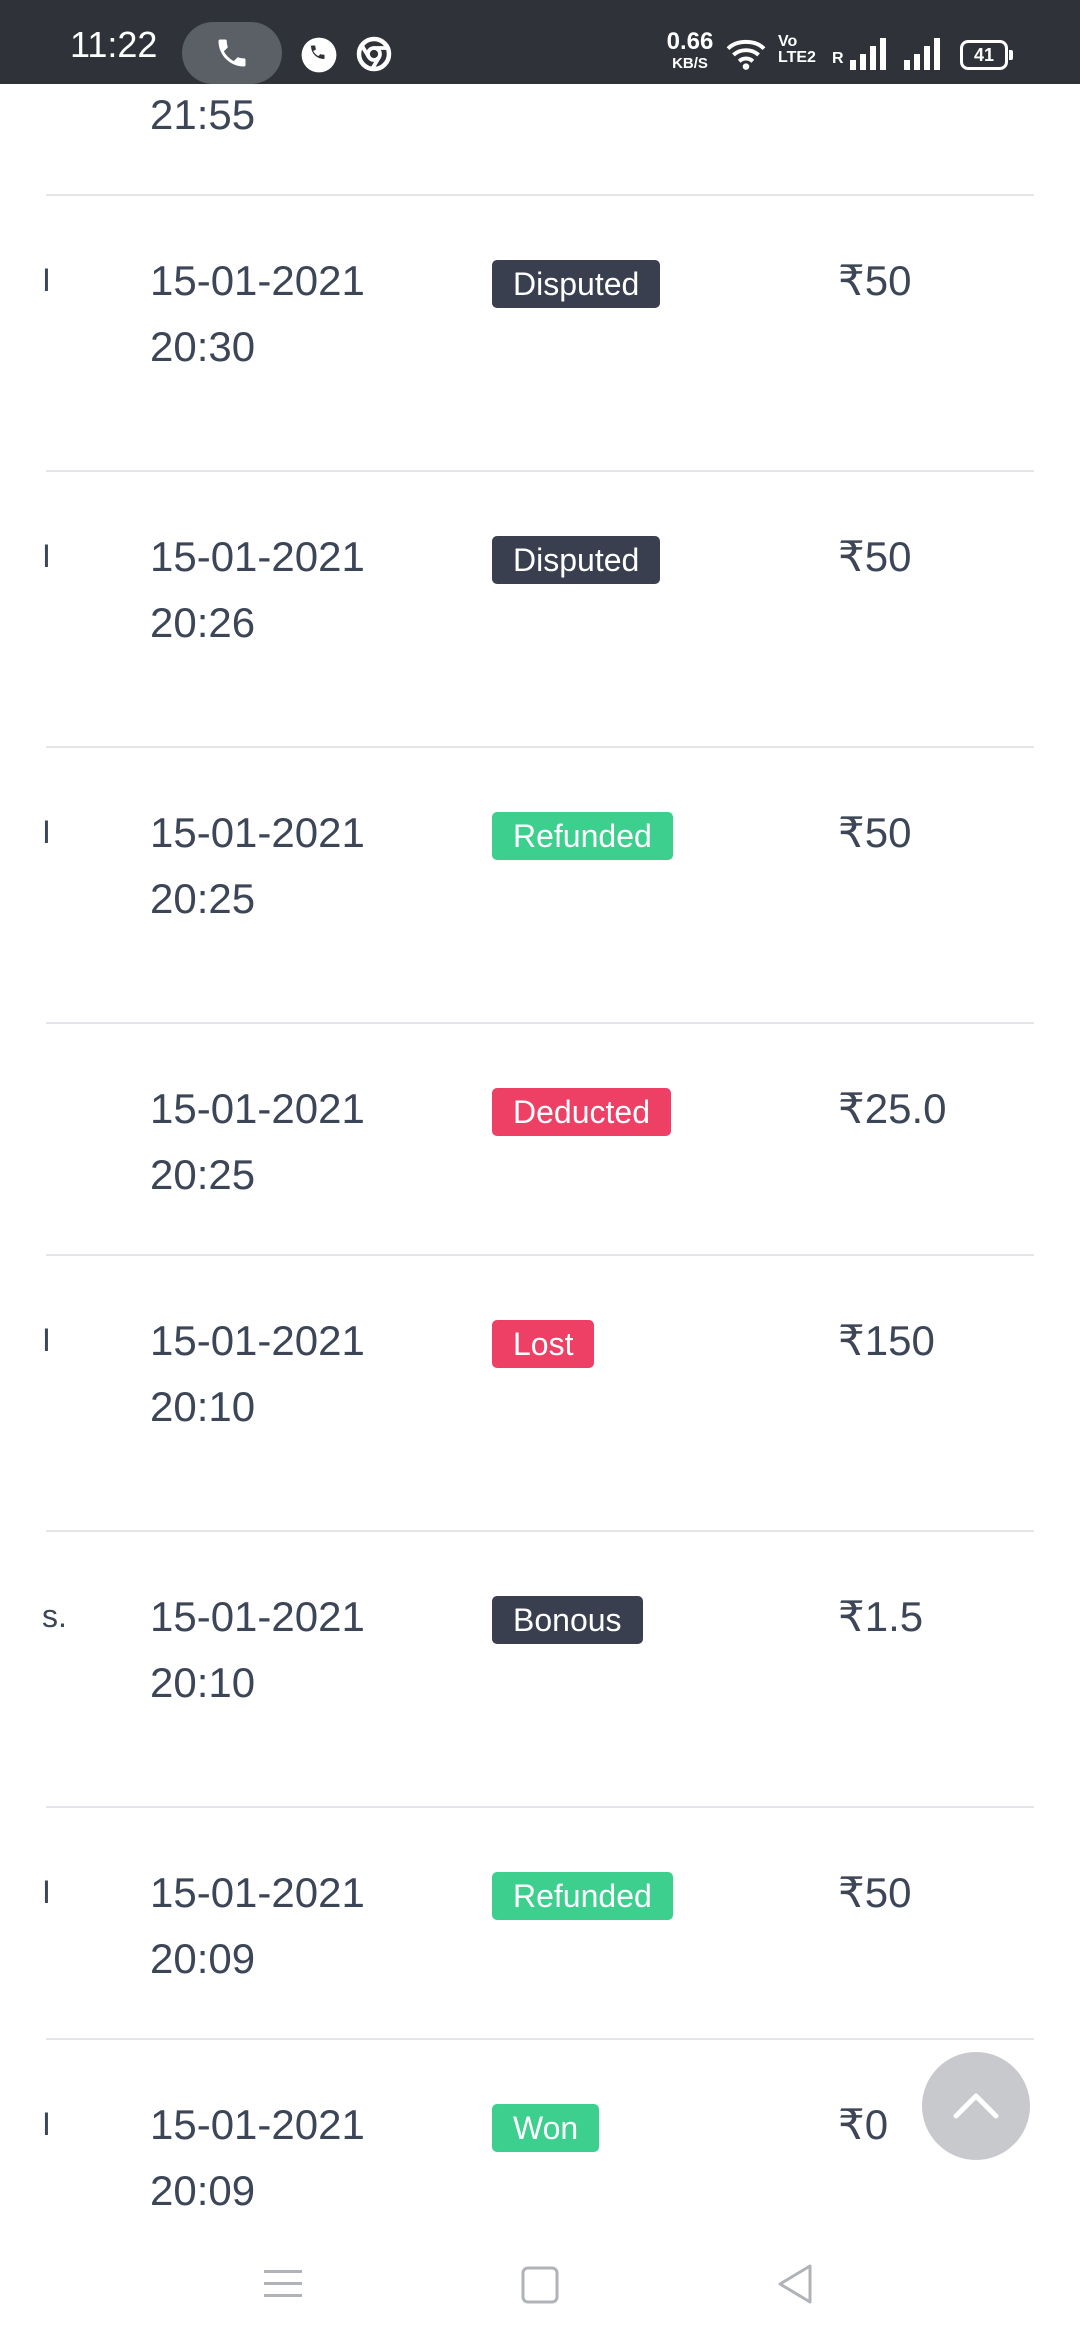  I want to click on table-row: 15-01-2021 20:25 Deducted ₹25.0, so click(540, 1140).